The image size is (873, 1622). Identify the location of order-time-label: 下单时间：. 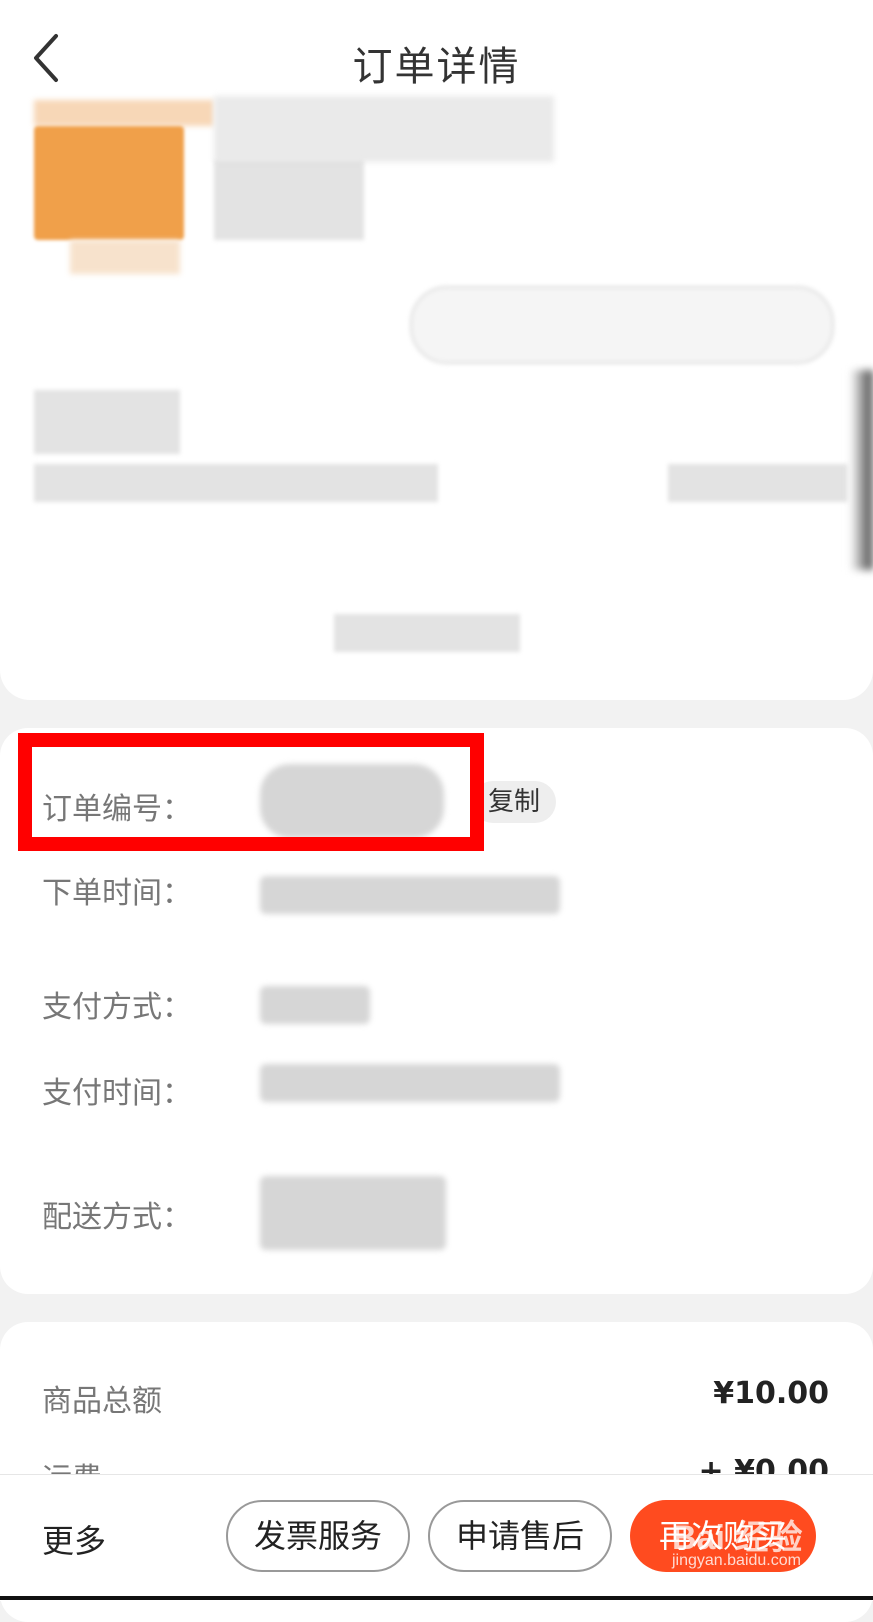
(117, 893).